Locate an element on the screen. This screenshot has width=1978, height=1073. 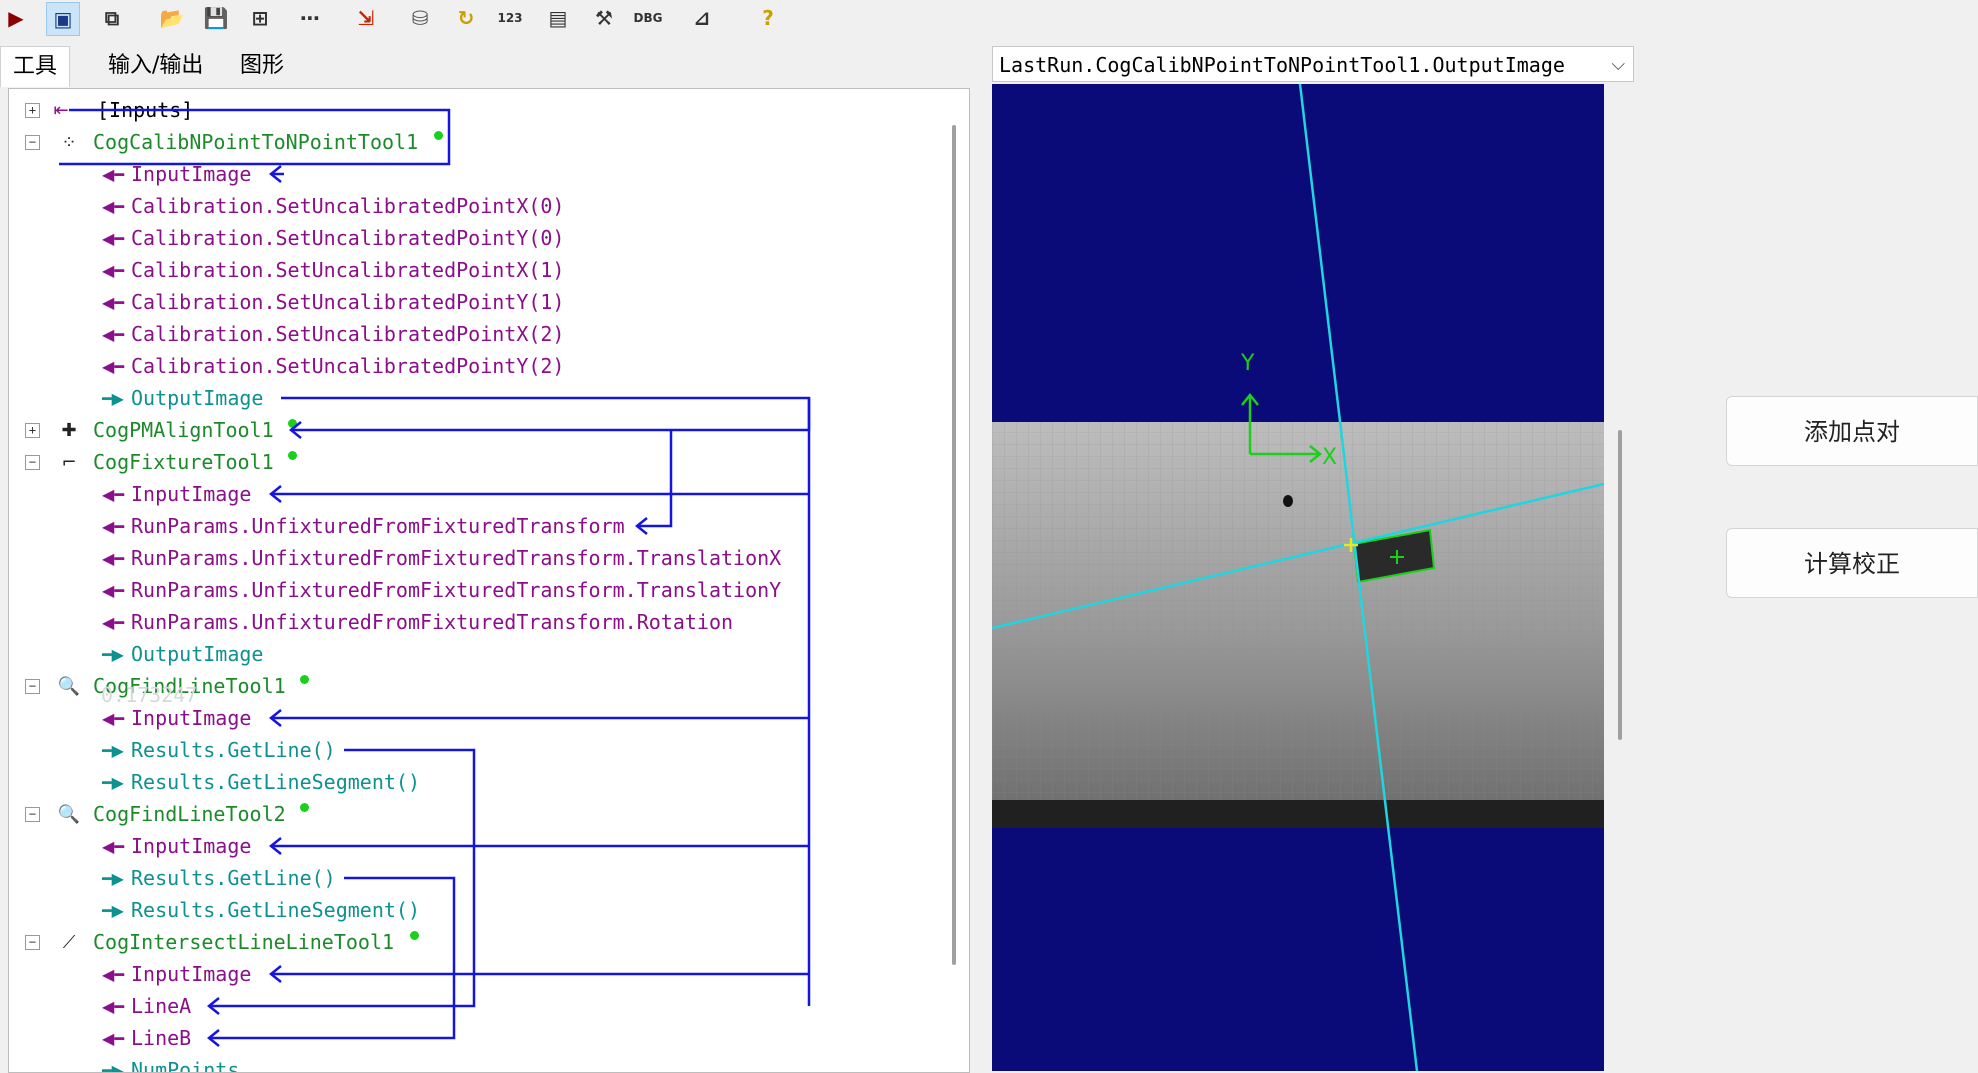
save-icon: 💾 is located at coordinates (216, 18).